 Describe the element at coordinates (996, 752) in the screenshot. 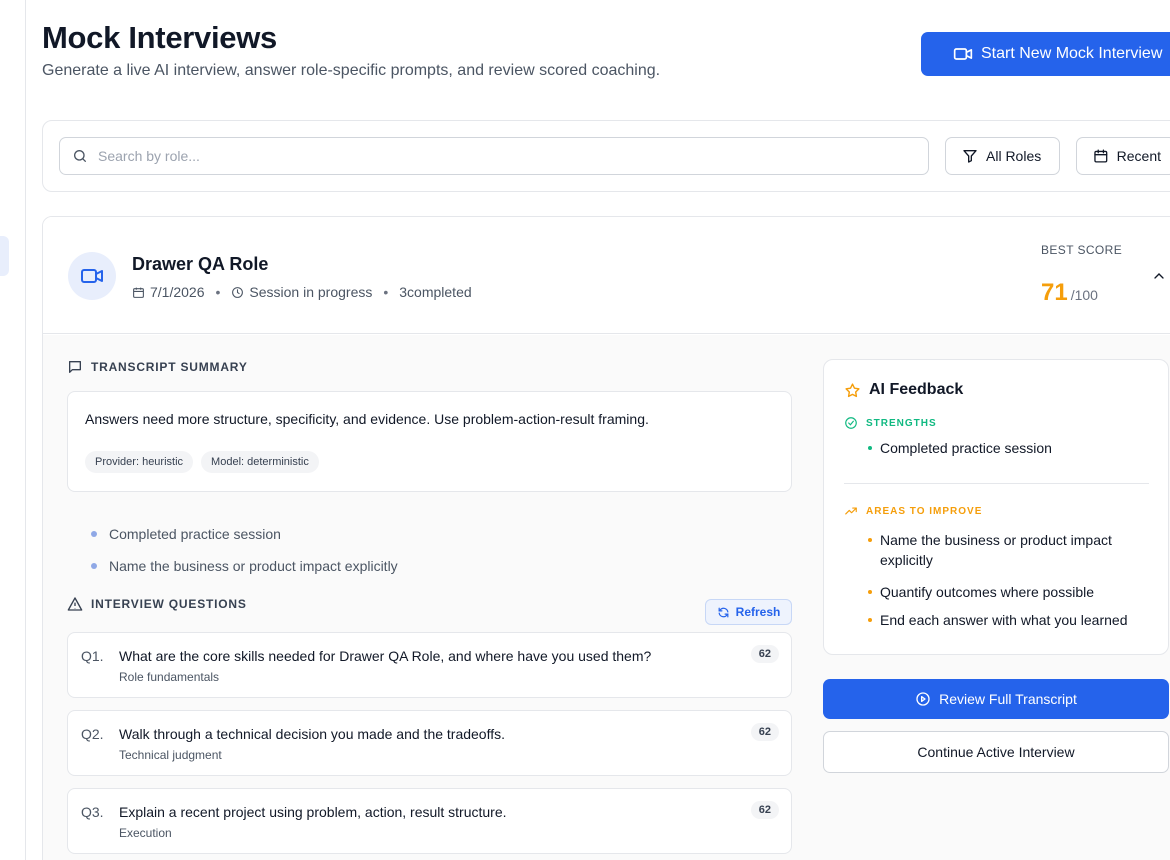

I see `continue-active-interview-button: Continue Active Interview` at that location.